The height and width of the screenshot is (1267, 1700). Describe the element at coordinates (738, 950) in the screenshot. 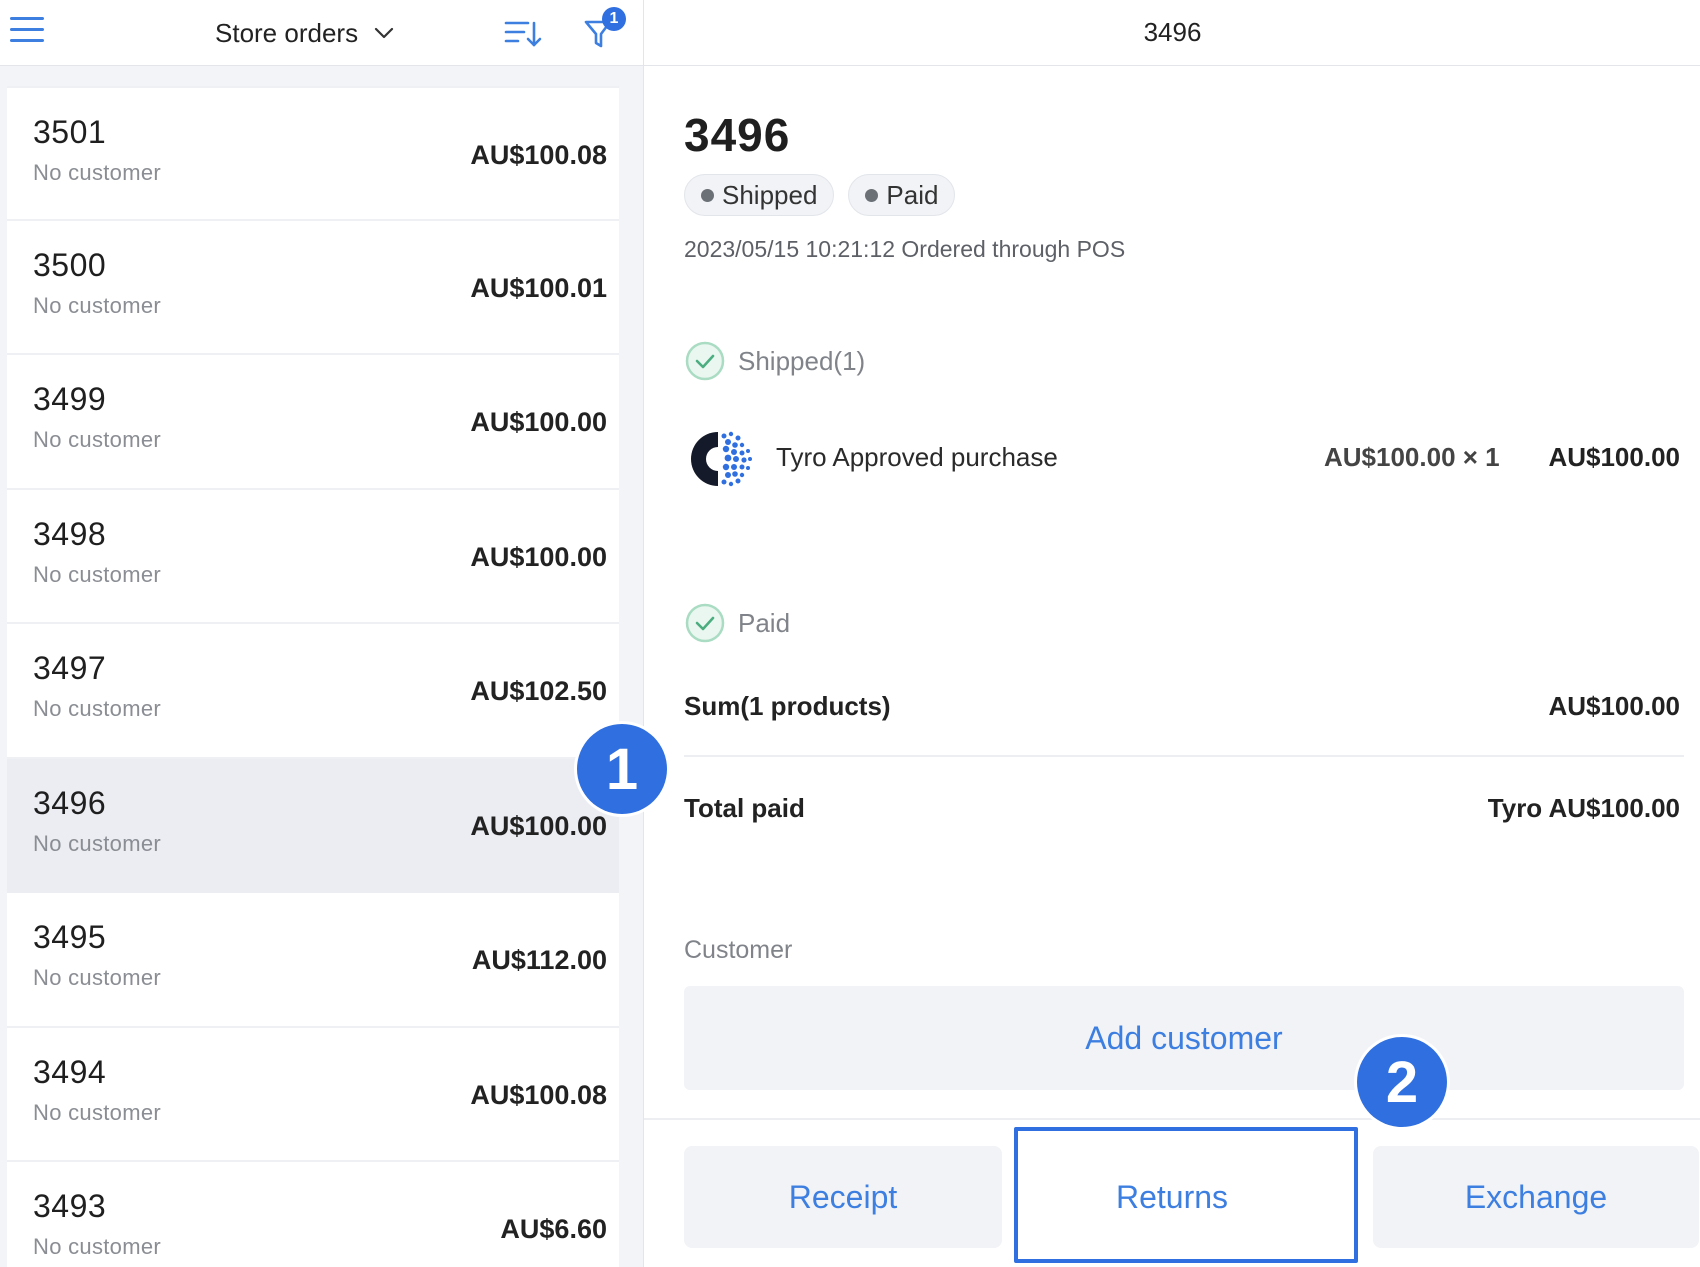

I see `customer-section-label: Customer` at that location.